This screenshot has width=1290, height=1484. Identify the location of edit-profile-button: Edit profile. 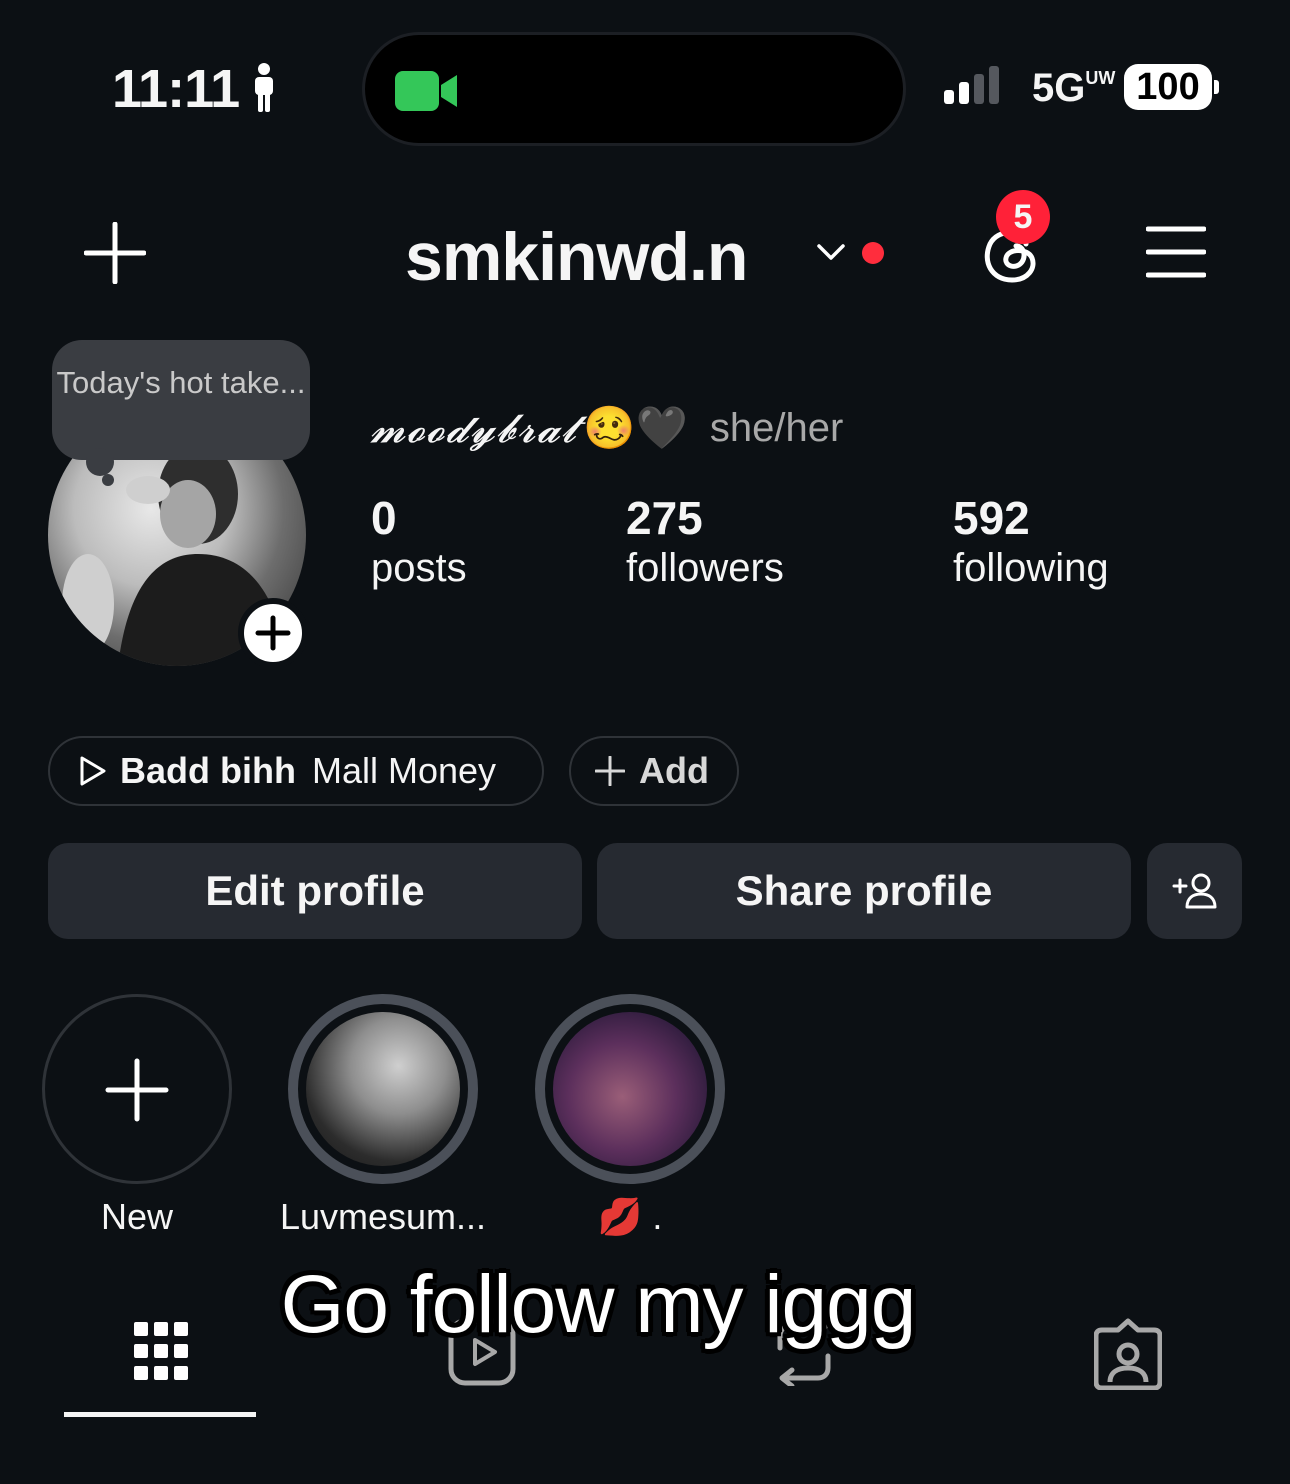
(315, 891).